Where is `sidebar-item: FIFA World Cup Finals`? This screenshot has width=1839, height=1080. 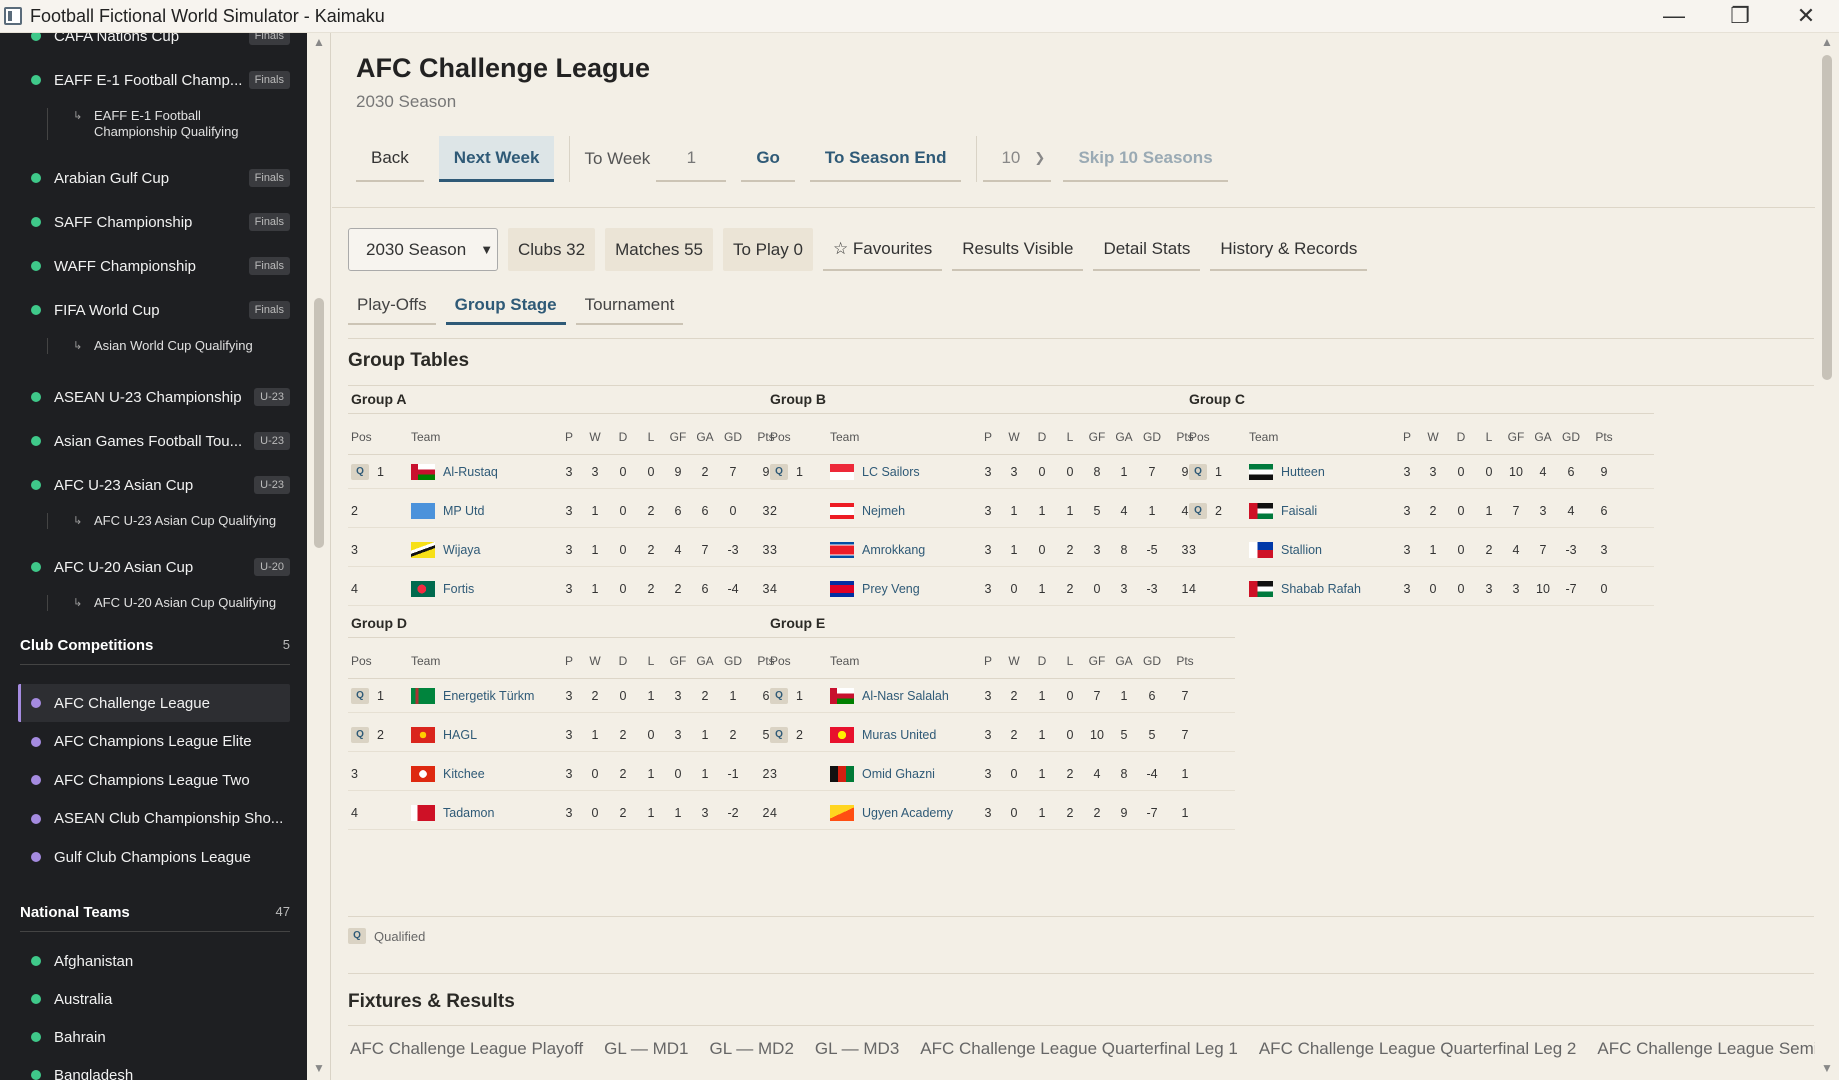
sidebar-item: FIFA World Cup Finals is located at coordinates (153, 310).